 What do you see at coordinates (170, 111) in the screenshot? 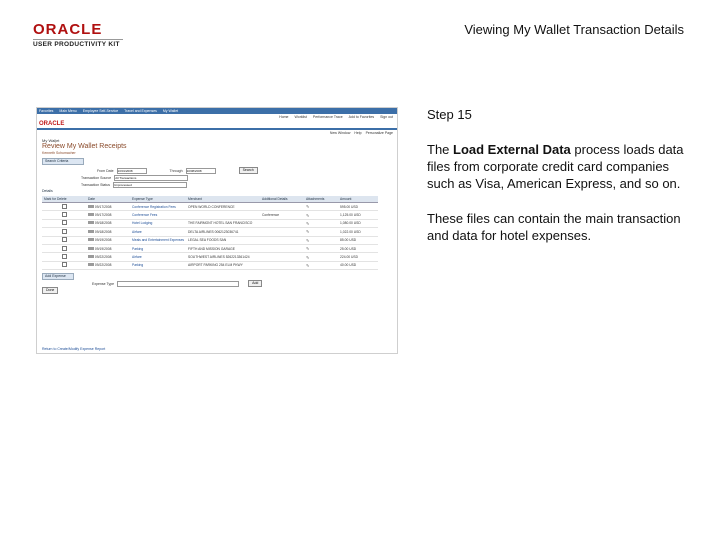
I see `menu-my-wallet: My Wallet` at bounding box center [170, 111].